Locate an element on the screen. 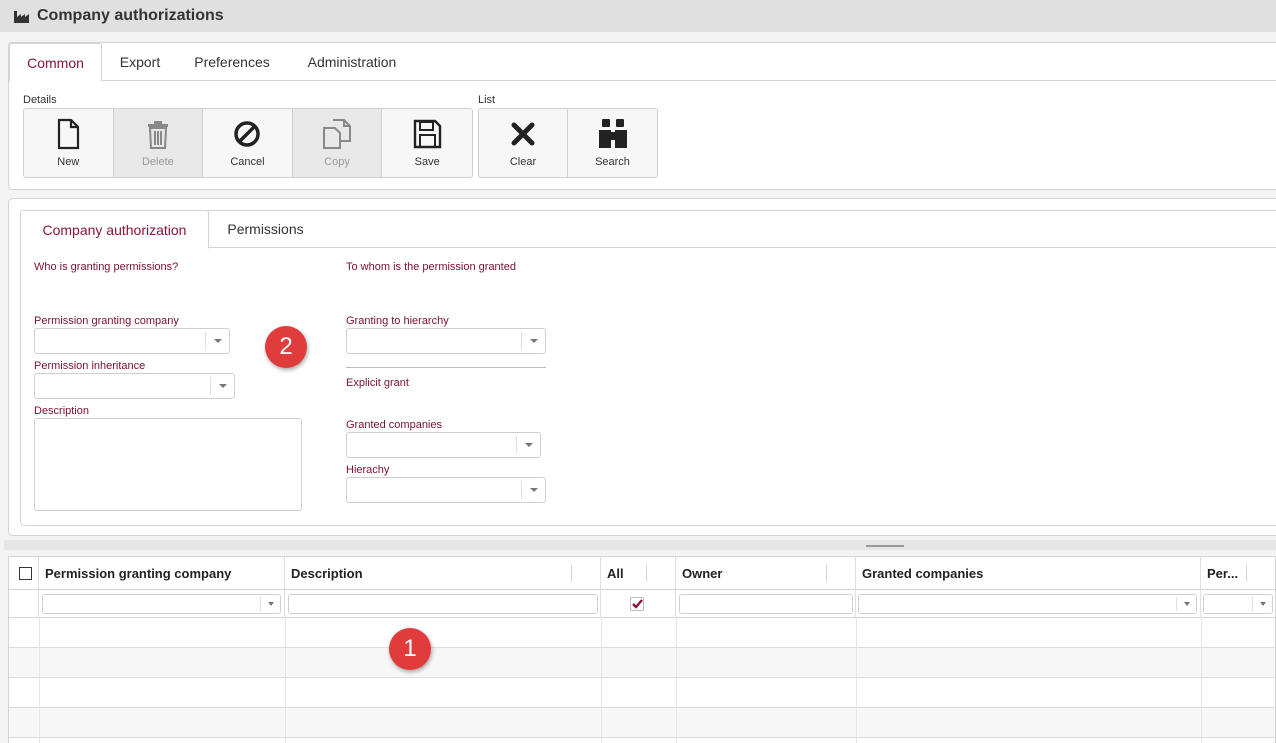 This screenshot has height=743, width=1276. panel-splitter is located at coordinates (640, 545).